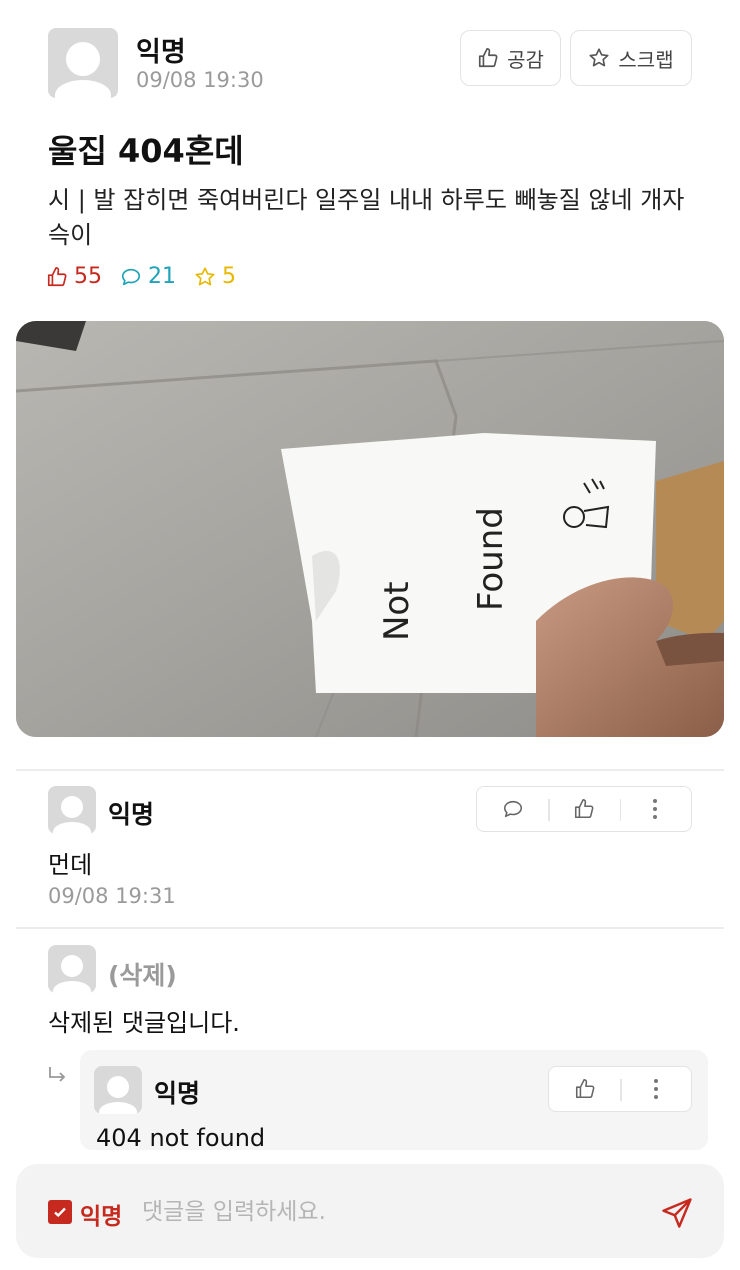  I want to click on reply-author: 익명, so click(177, 1093).